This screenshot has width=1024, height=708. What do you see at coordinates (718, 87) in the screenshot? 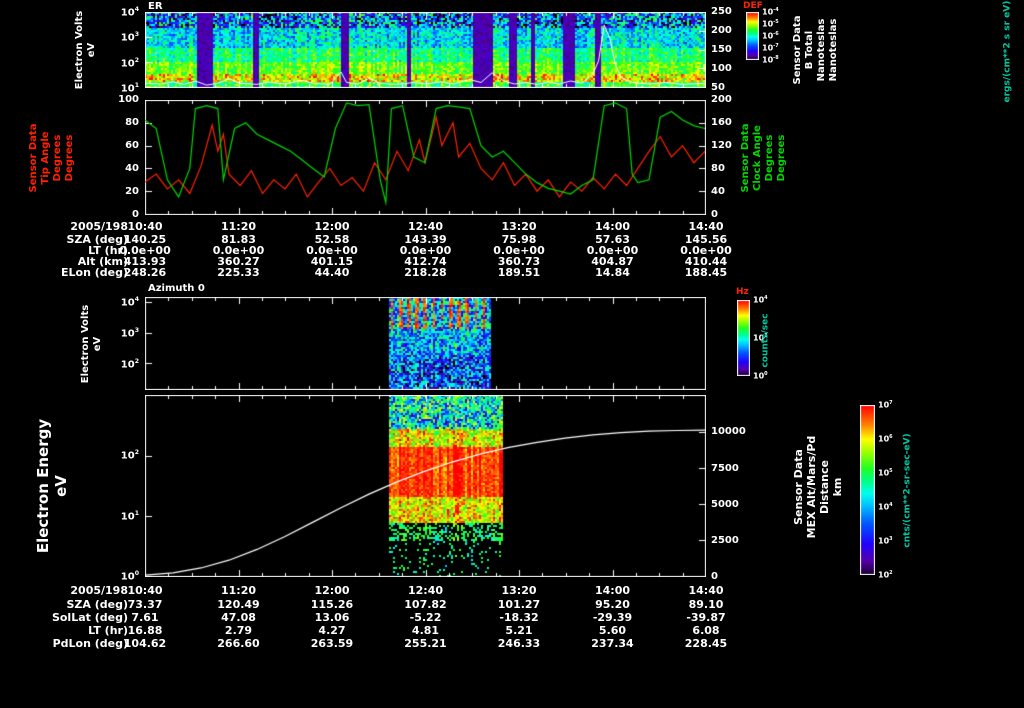
I see `tick-label: 50` at bounding box center [718, 87].